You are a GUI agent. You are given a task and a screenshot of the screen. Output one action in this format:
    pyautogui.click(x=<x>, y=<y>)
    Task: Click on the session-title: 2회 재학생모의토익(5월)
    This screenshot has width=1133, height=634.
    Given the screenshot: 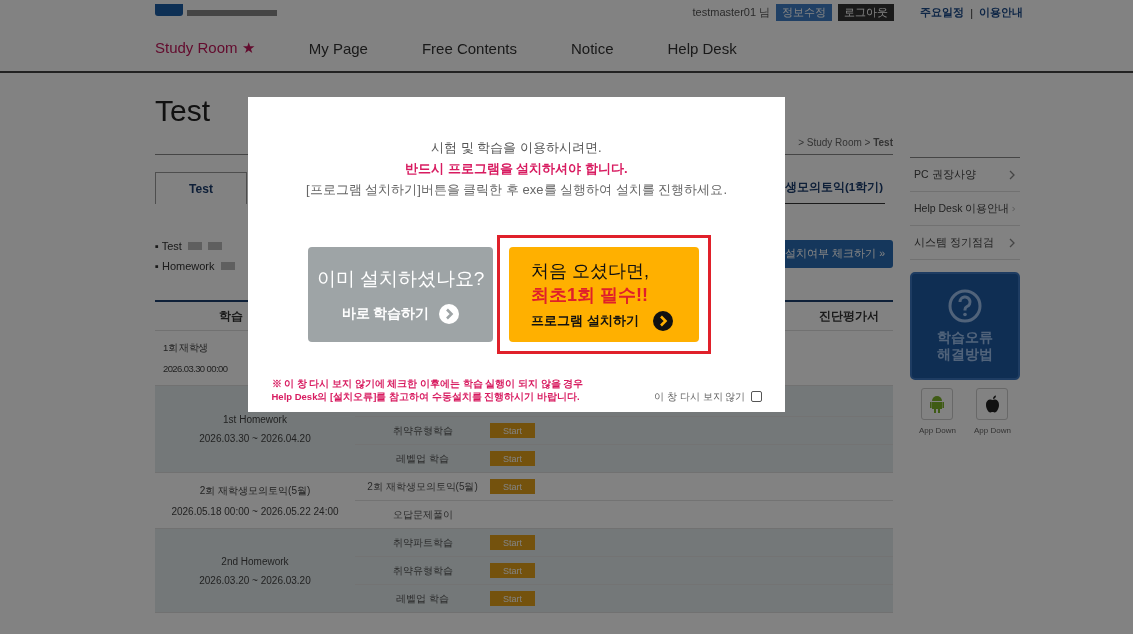 What is the action you would take?
    pyautogui.click(x=255, y=491)
    